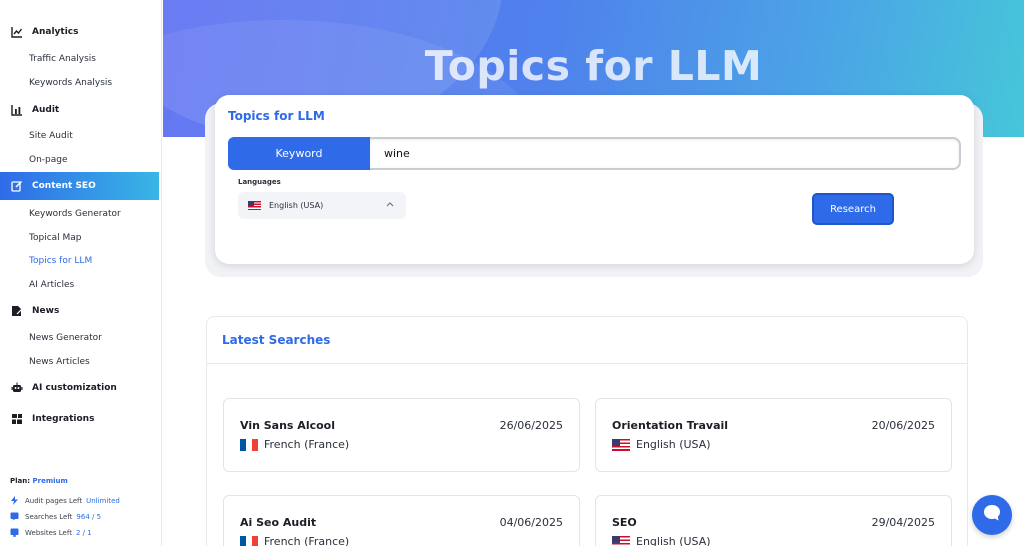 The width and height of the screenshot is (1024, 546). Describe the element at coordinates (48, 532) in the screenshot. I see `stat-label: Websites Left` at that location.